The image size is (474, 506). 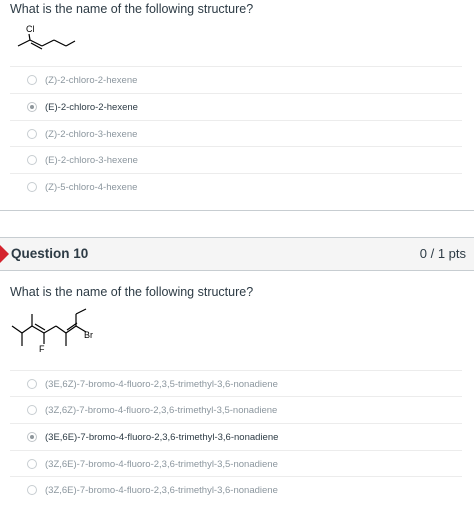 I want to click on flag-icon, so click(x=4, y=254).